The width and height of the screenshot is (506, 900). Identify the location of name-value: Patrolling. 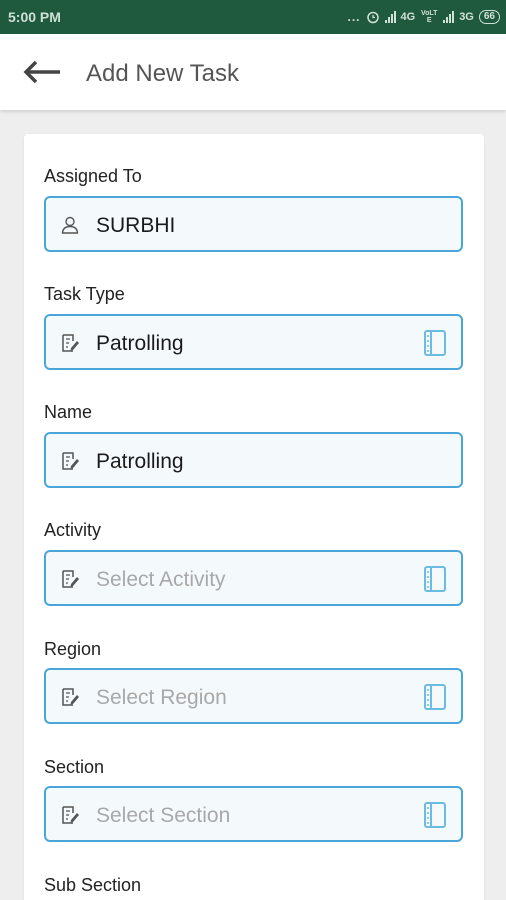
(140, 461).